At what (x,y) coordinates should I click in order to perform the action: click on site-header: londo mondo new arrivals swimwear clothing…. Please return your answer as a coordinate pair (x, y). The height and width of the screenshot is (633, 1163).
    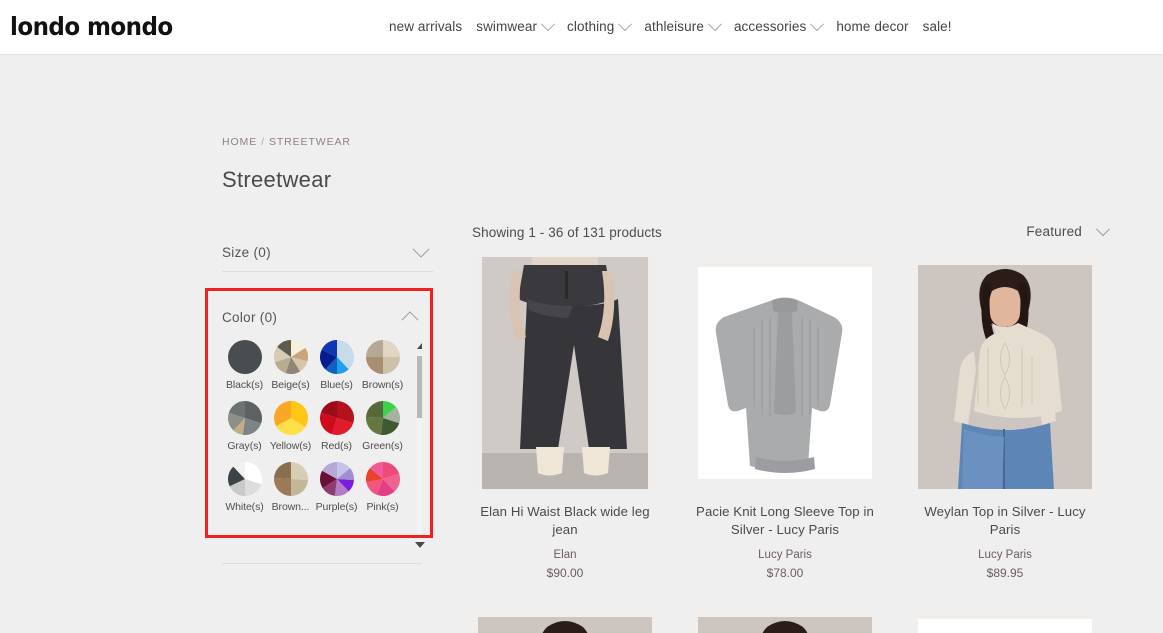
    Looking at the image, I should click on (581, 27).